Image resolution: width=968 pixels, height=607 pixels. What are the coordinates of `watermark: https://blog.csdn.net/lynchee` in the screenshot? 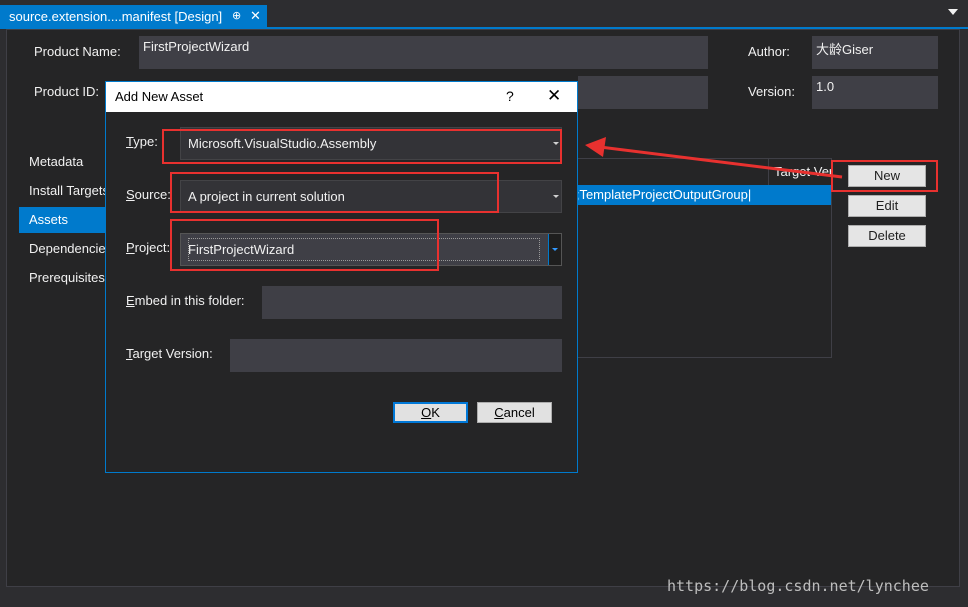 It's located at (798, 586).